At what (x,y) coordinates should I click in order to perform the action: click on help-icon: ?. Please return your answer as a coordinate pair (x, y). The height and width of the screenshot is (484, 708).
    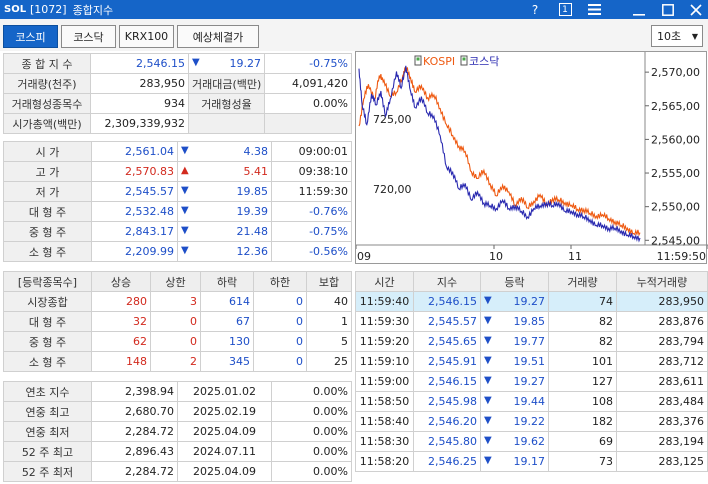
    Looking at the image, I should click on (535, 9).